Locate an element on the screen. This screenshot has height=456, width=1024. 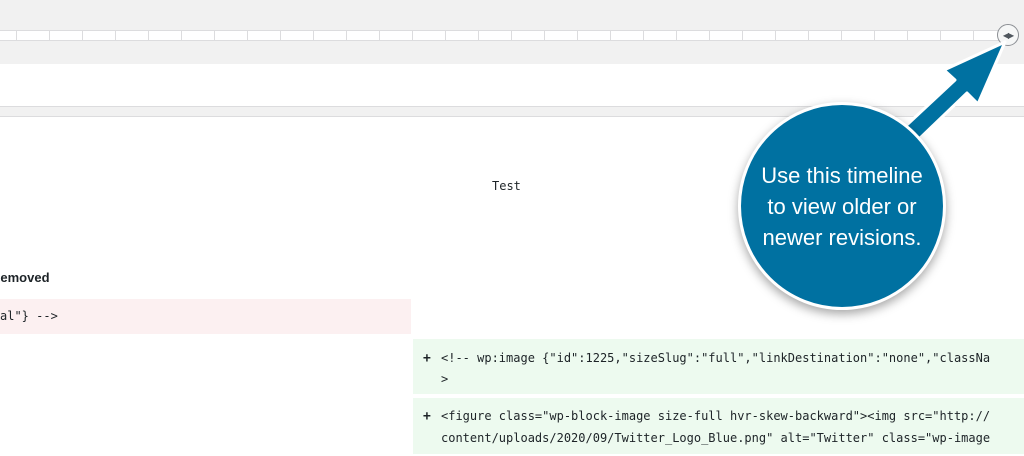
callout-line: newer revisions. is located at coordinates (842, 237).